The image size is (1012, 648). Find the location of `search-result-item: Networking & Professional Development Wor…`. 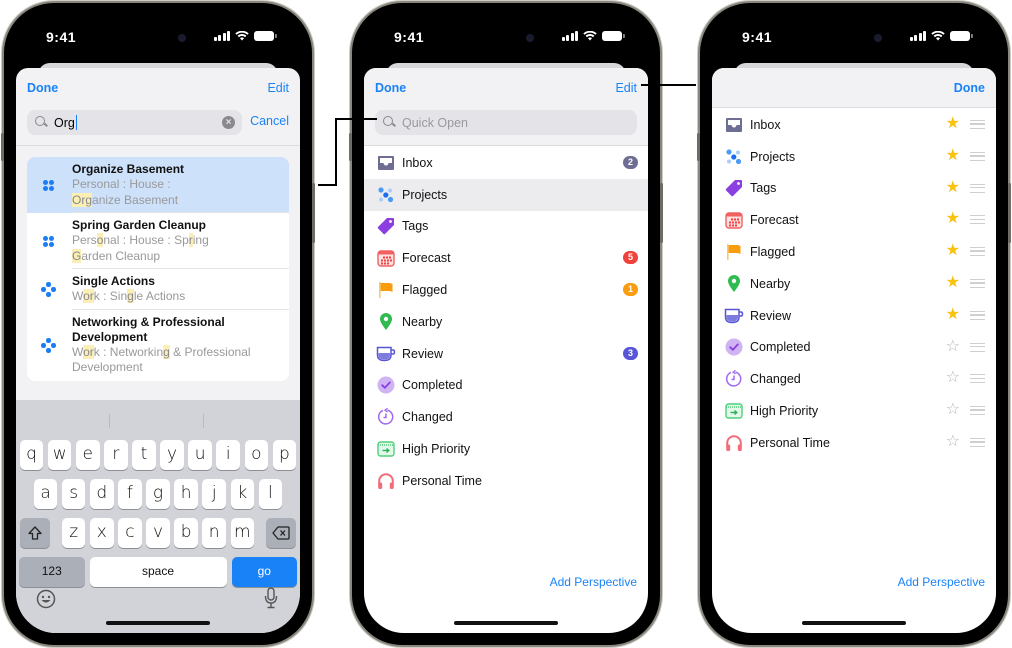

search-result-item: Networking & Professional Development Wor… is located at coordinates (158, 345).